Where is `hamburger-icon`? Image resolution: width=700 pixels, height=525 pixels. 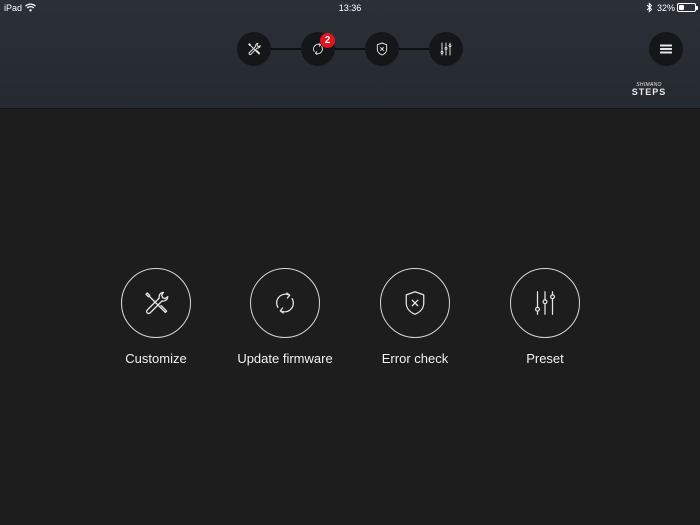 hamburger-icon is located at coordinates (666, 49).